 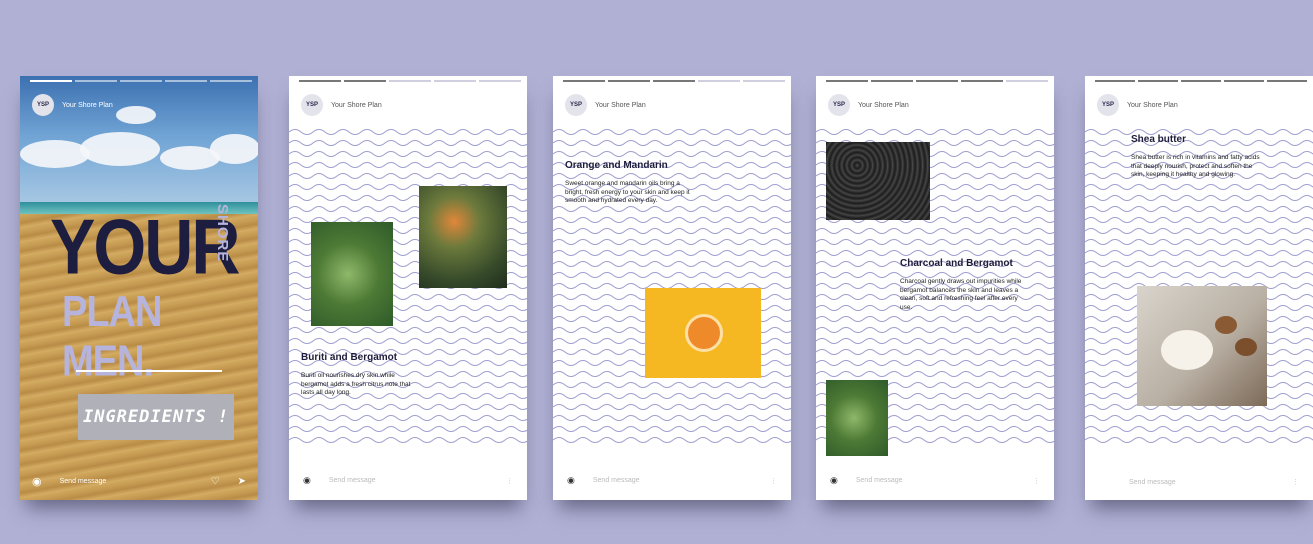 What do you see at coordinates (463, 237) in the screenshot?
I see `bergamot-tree-photo` at bounding box center [463, 237].